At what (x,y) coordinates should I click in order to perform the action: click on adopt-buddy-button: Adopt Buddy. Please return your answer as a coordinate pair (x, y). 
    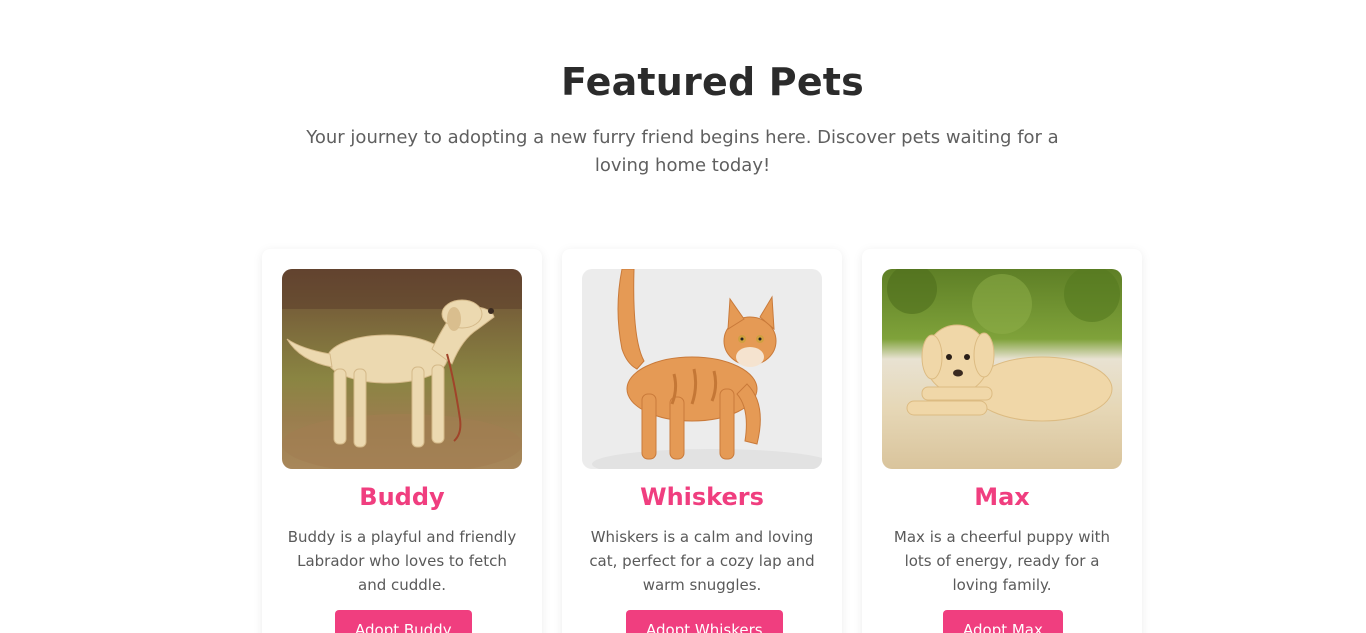
    Looking at the image, I should click on (403, 621).